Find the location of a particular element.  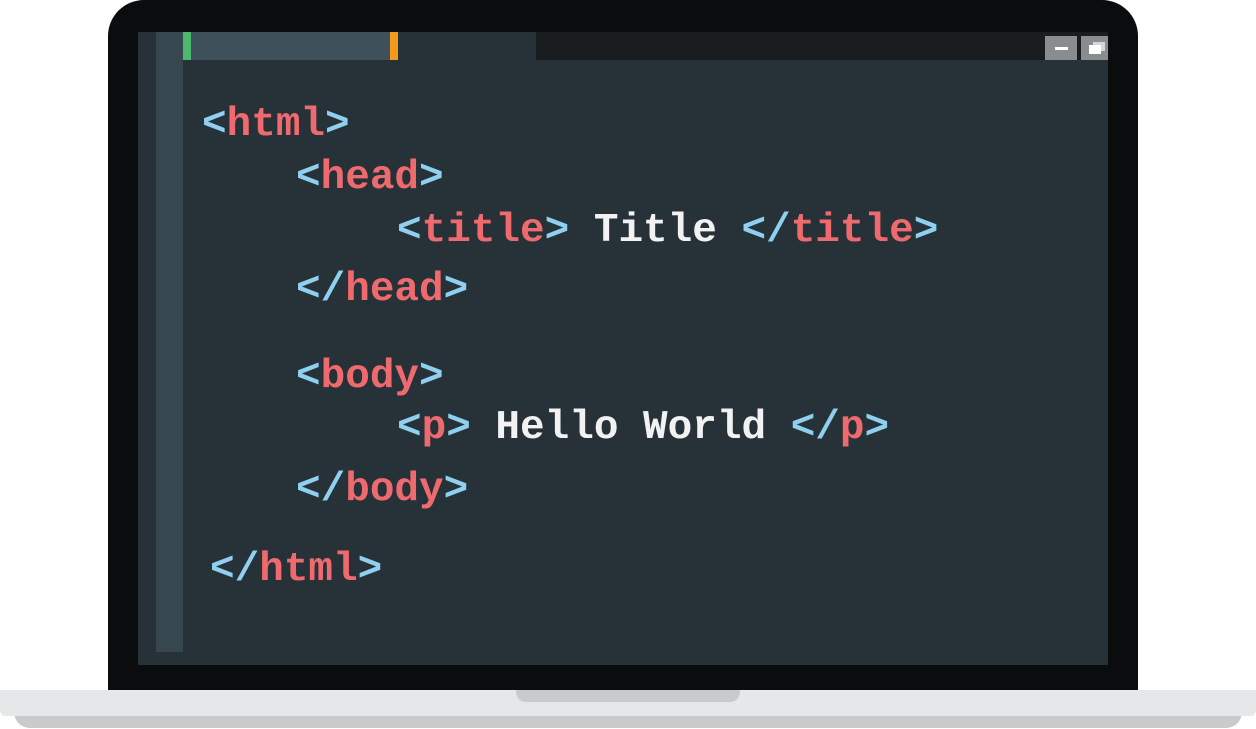

code-line: <title> Title </title> is located at coordinates (667, 231).